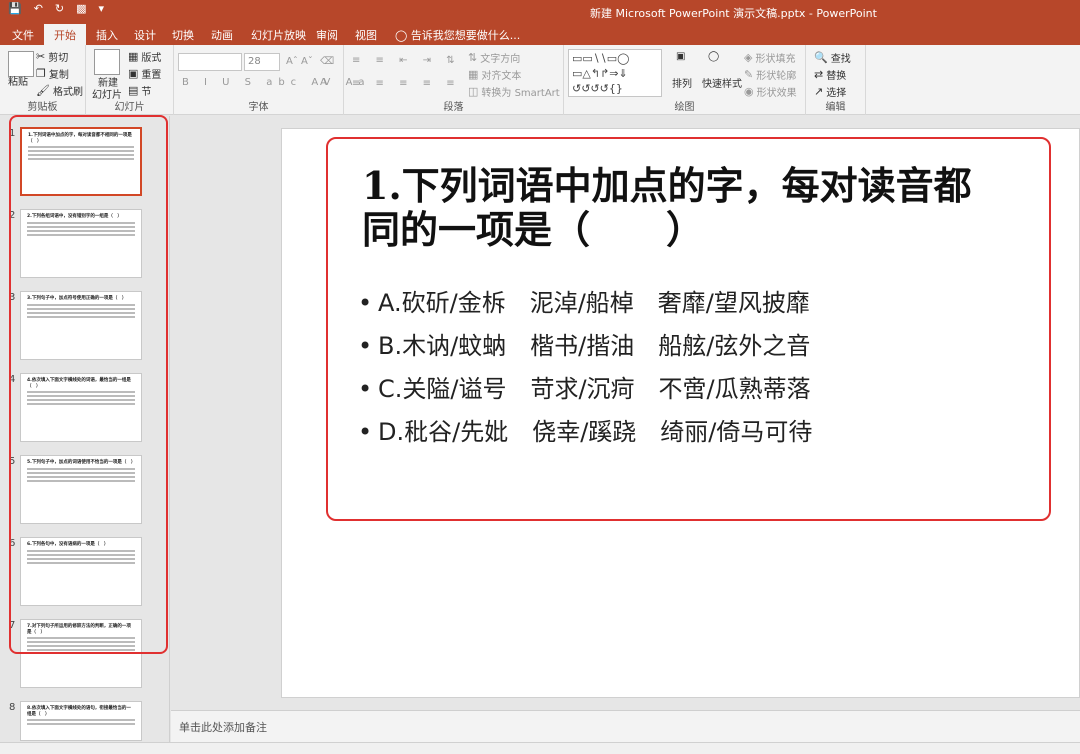 Image resolution: width=1080 pixels, height=754 pixels. Describe the element at coordinates (585, 432) in the screenshot. I see `option-d: • D.秕谷/先妣 侥幸/蹊跷 绮丽/倚马可待` at that location.